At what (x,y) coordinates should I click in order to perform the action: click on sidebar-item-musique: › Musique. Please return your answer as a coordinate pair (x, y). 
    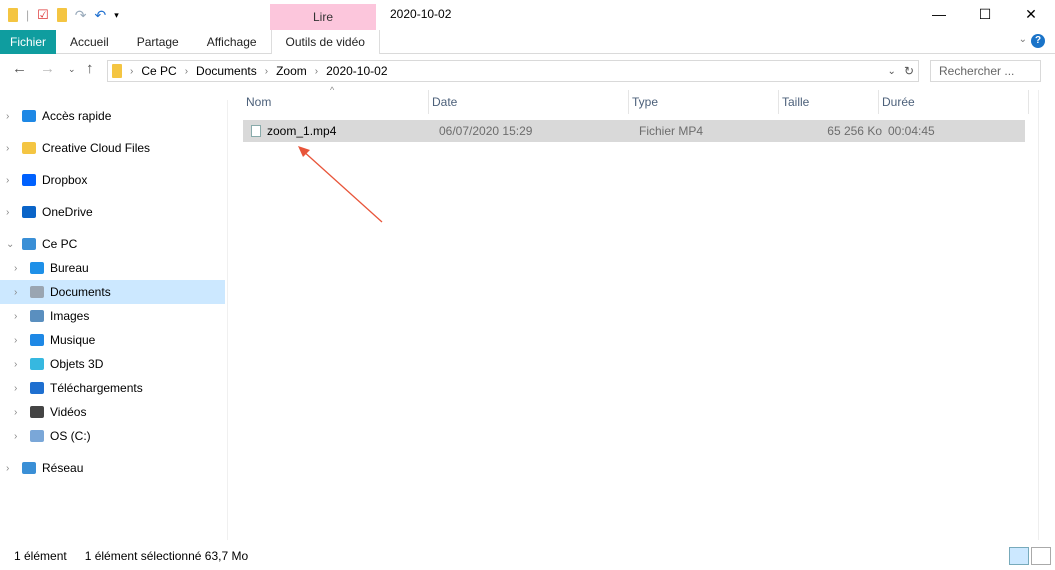
    Looking at the image, I should click on (112, 340).